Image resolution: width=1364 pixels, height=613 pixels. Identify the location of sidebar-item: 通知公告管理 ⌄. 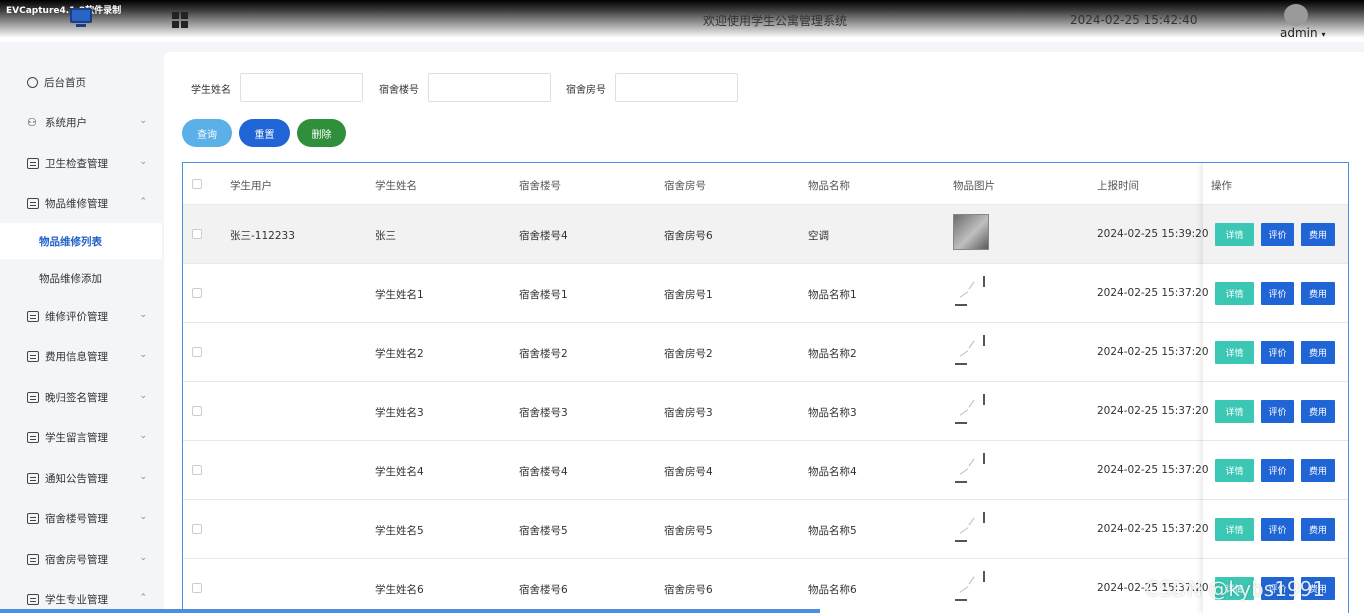
(81, 478).